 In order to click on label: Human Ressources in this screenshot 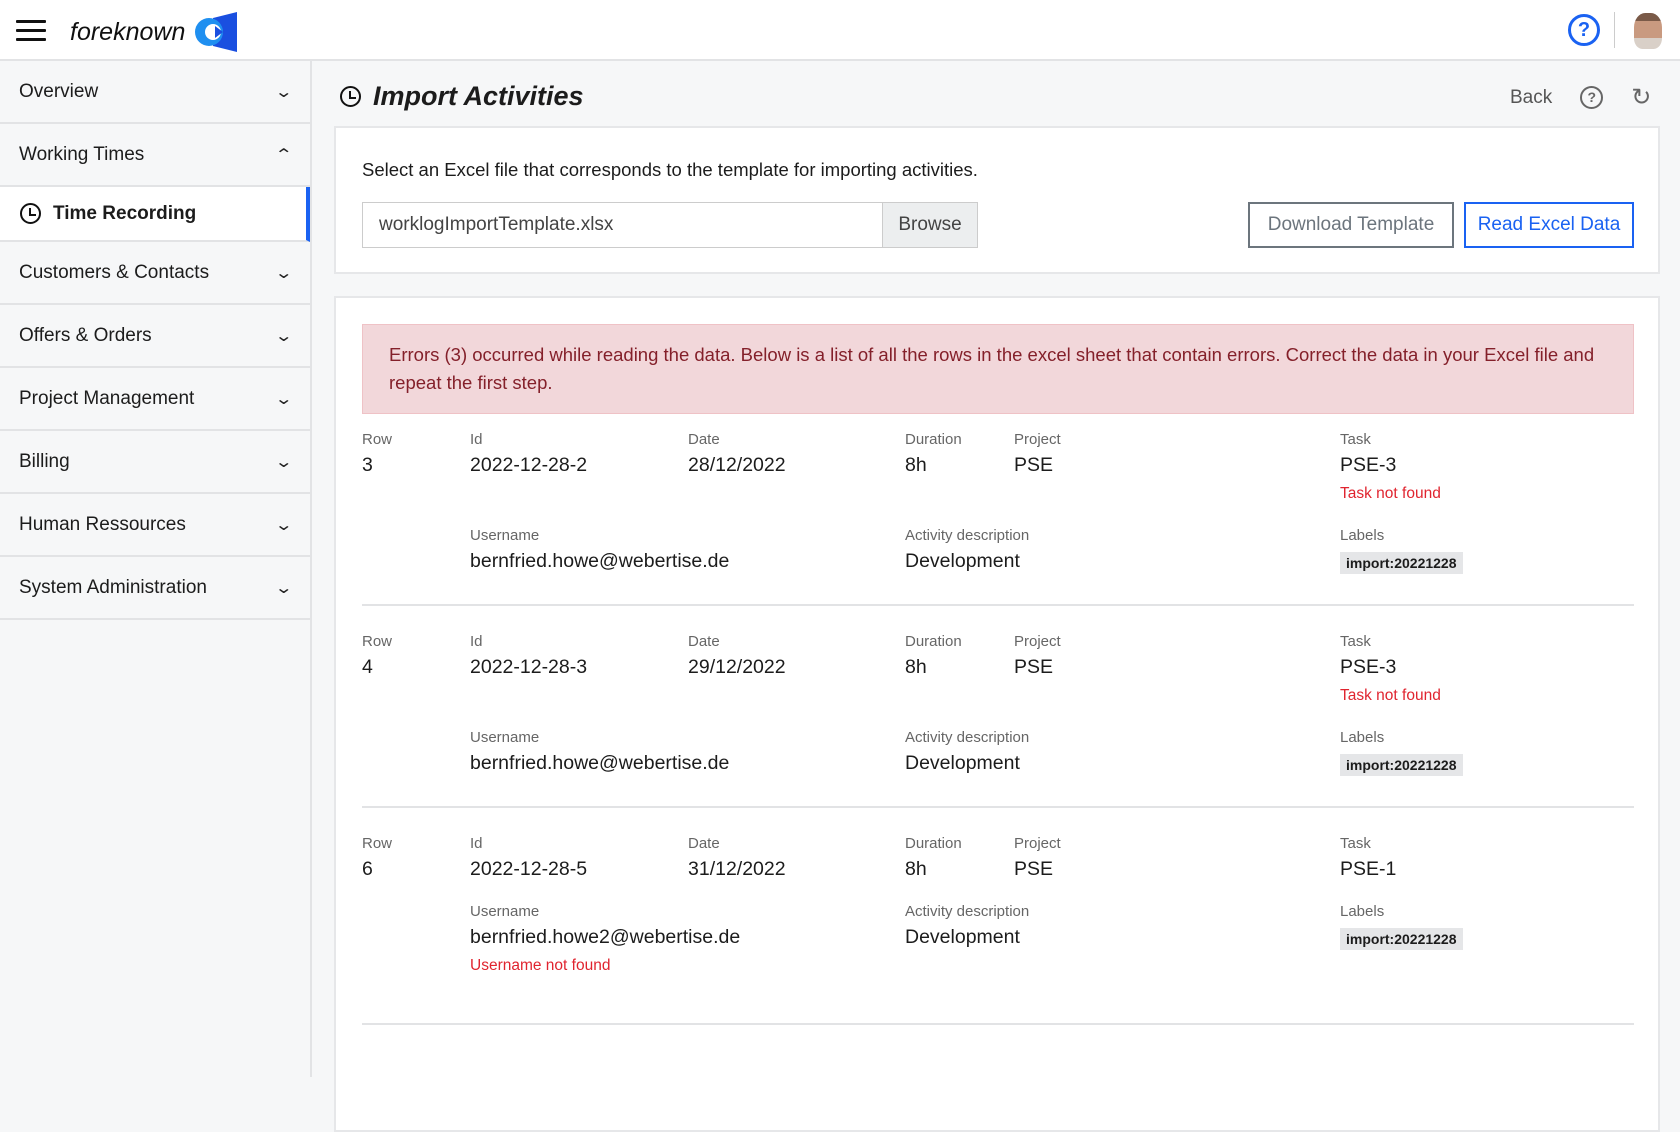, I will do `click(102, 524)`.